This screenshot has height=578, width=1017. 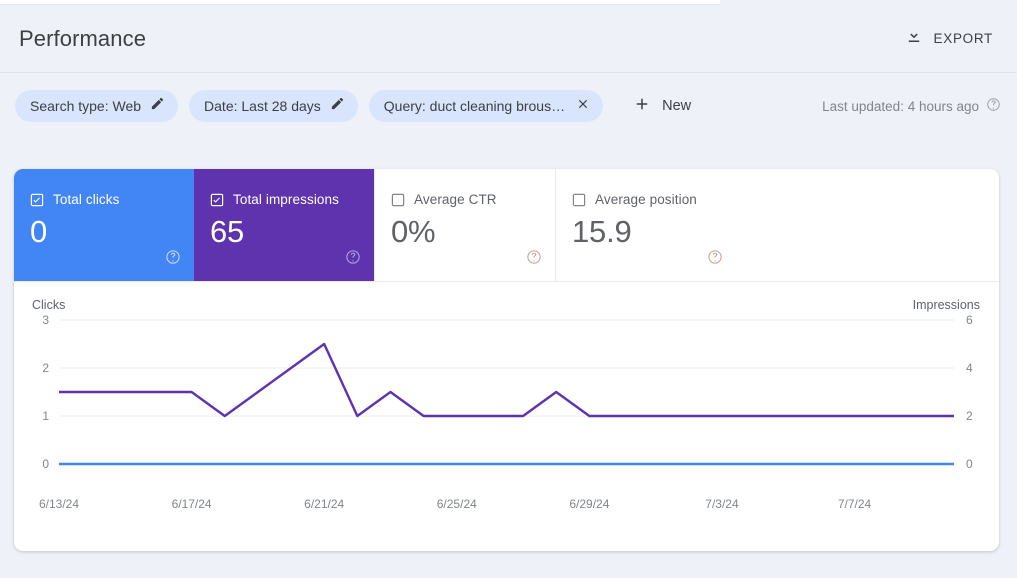 I want to click on metric-card-average-ctr: Average CTR 0%, so click(x=464, y=225).